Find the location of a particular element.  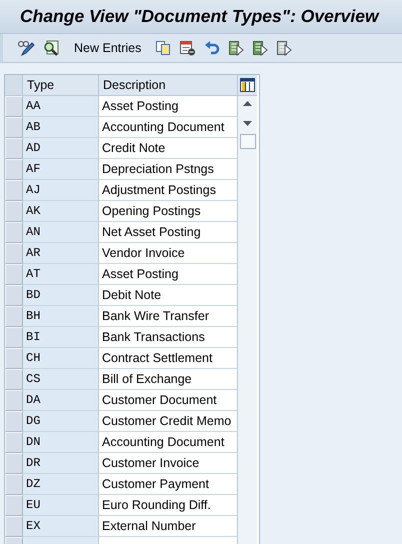

description-cell: Bank Transactions is located at coordinates (168, 337).